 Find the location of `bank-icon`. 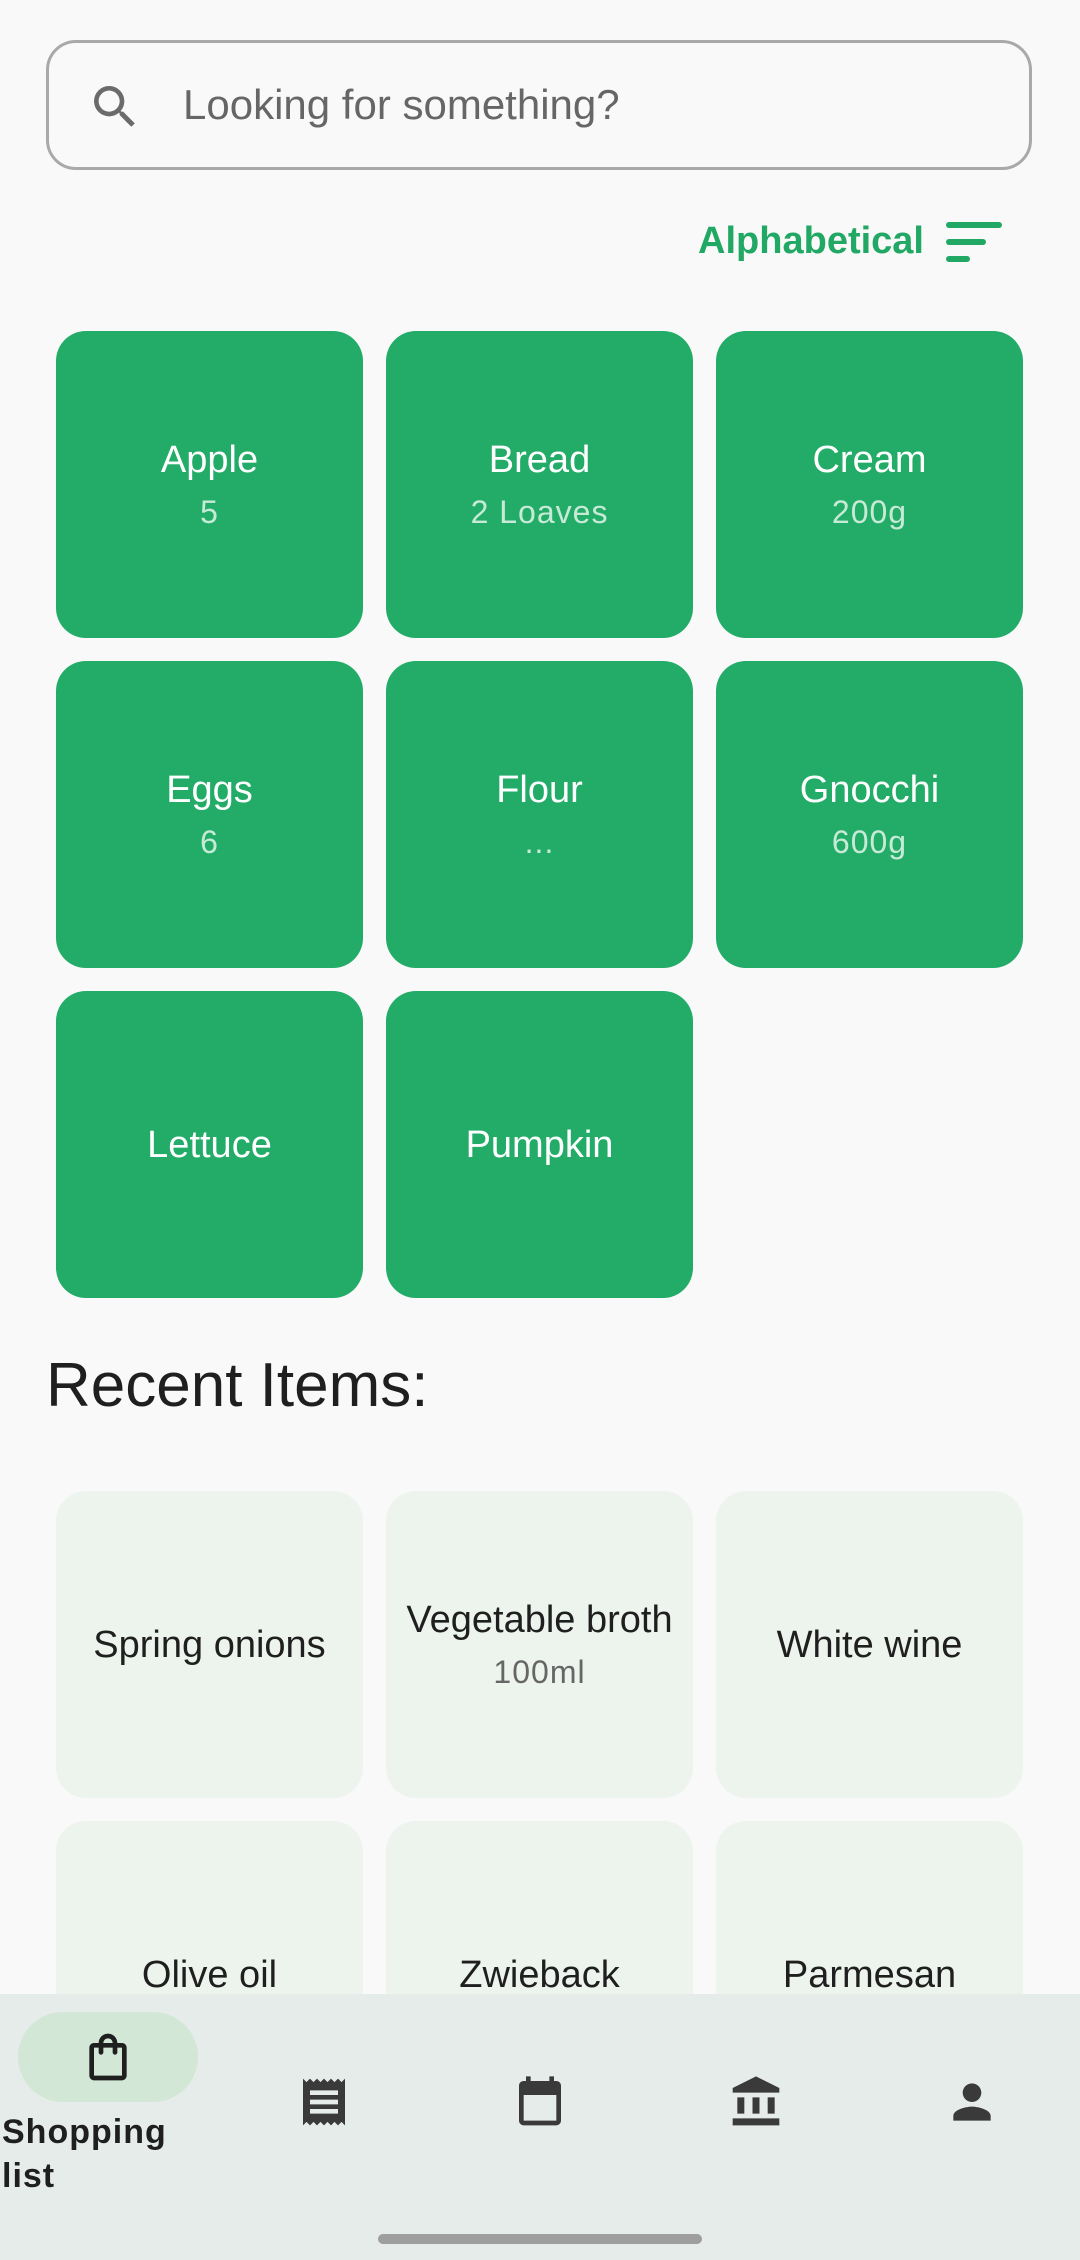

bank-icon is located at coordinates (756, 2101).